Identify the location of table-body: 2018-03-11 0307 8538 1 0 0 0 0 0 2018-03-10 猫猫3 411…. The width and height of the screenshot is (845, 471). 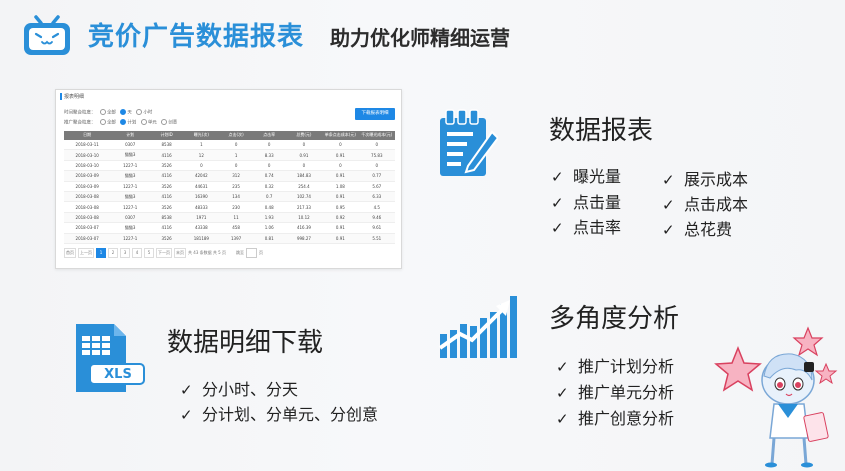
(229, 192).